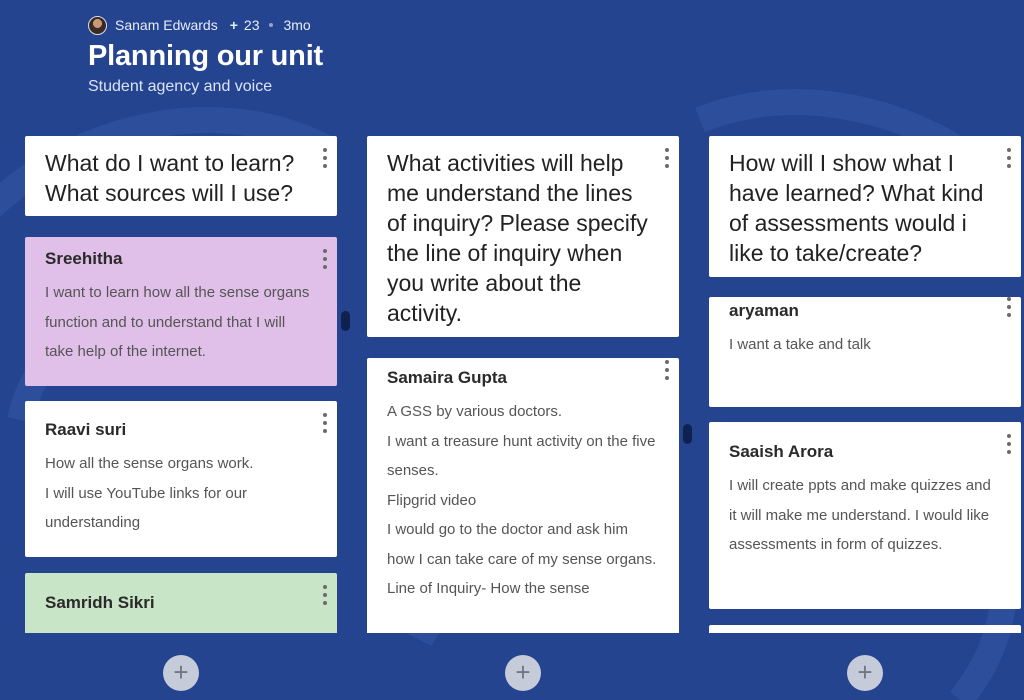  What do you see at coordinates (166, 25) in the screenshot?
I see `author-name: Sanam Edwards` at bounding box center [166, 25].